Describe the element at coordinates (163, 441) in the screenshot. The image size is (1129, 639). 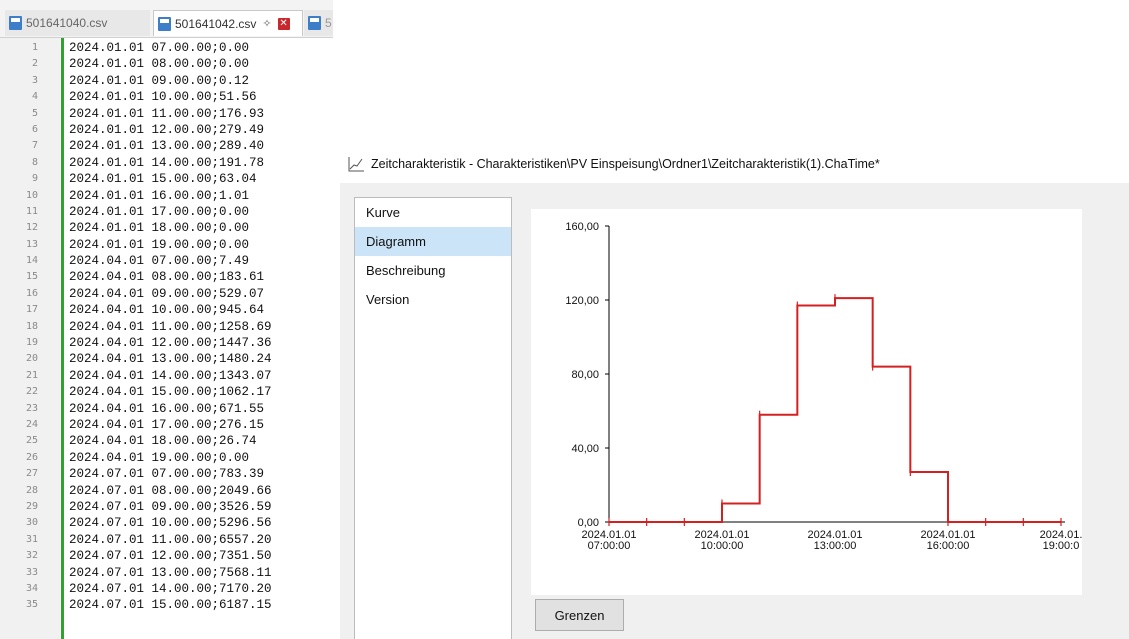
I see `line-text: 2024.04.01 18.00.00;26.74` at that location.